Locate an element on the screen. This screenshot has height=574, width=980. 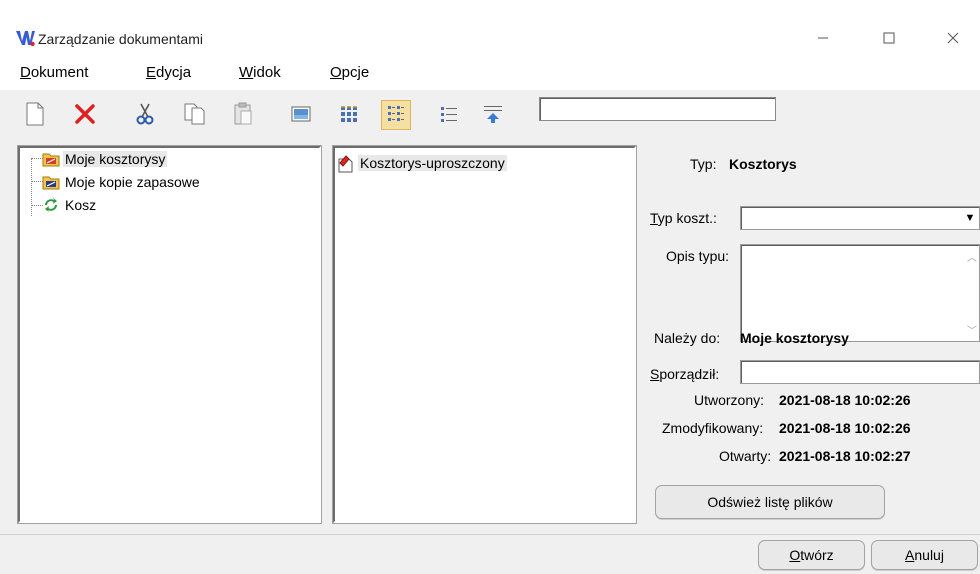
menu-dokument: Dokument is located at coordinates (54, 72).